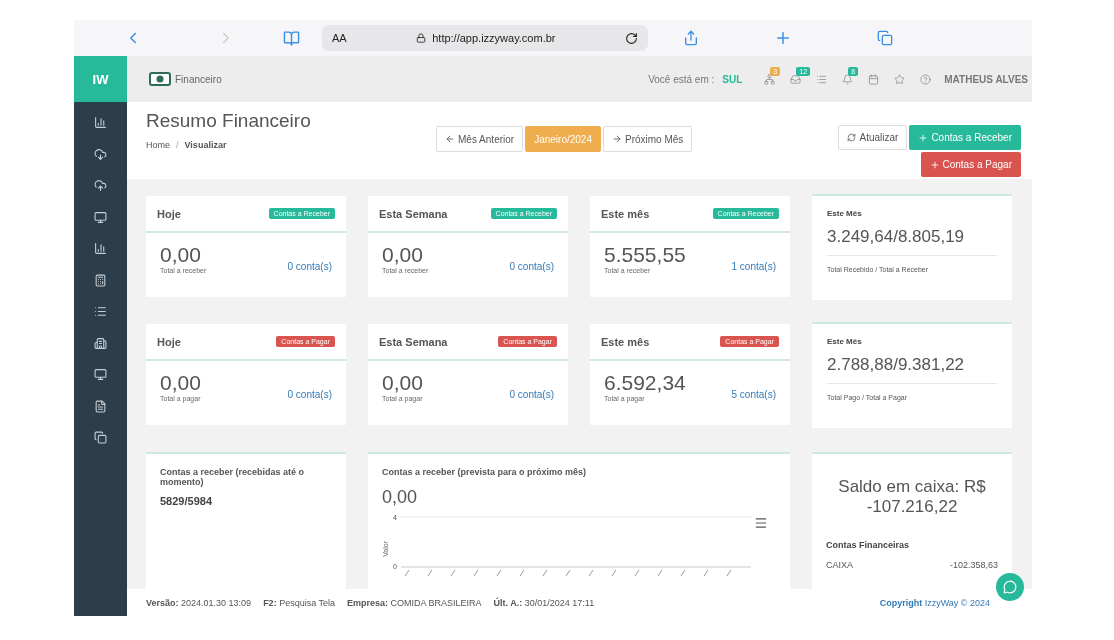 The height and width of the screenshot is (640, 1114). Describe the element at coordinates (100, 437) in the screenshot. I see `copy-icon` at that location.